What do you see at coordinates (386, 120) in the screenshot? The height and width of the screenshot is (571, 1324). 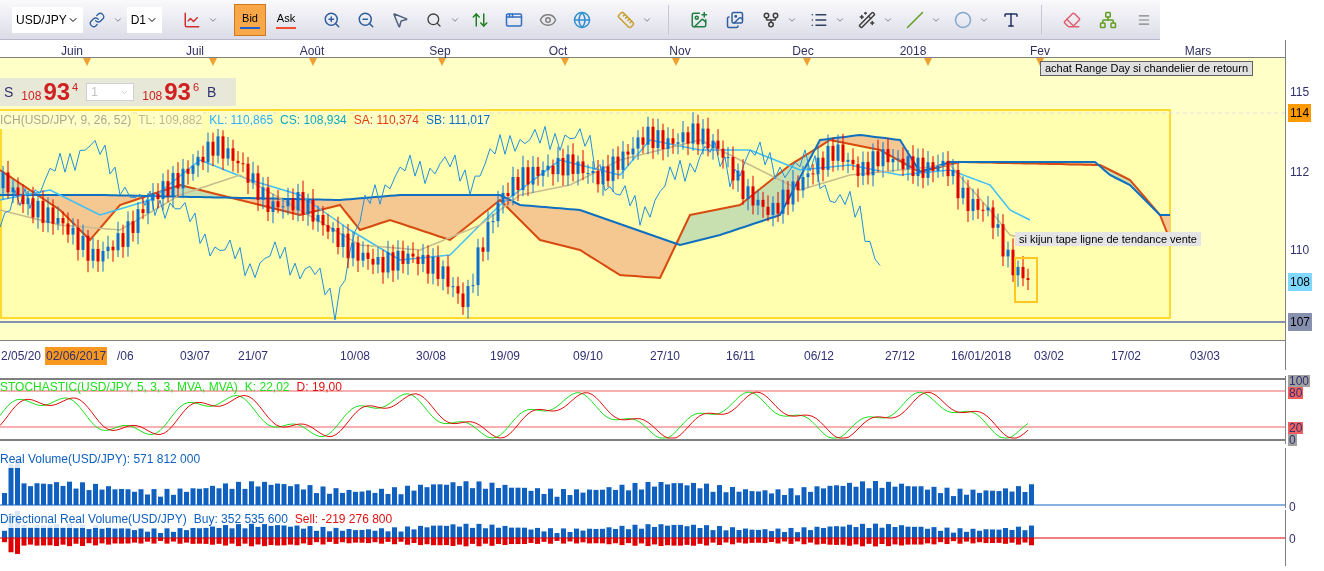 I see `indicator-value: SA: 110,374` at bounding box center [386, 120].